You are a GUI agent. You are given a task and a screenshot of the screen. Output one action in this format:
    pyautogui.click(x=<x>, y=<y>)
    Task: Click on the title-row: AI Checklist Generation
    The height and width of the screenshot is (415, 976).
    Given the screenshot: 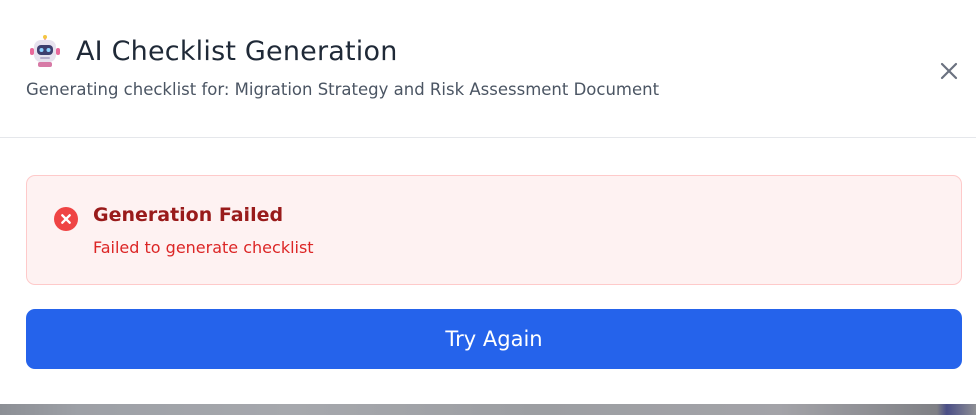 What is the action you would take?
    pyautogui.click(x=213, y=51)
    